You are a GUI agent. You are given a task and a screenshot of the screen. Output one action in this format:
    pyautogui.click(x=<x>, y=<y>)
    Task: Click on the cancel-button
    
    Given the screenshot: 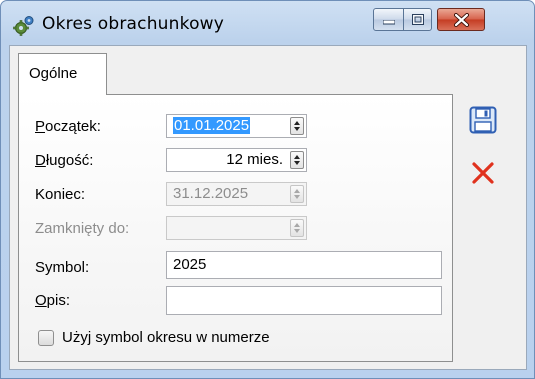 What is the action you would take?
    pyautogui.click(x=483, y=173)
    